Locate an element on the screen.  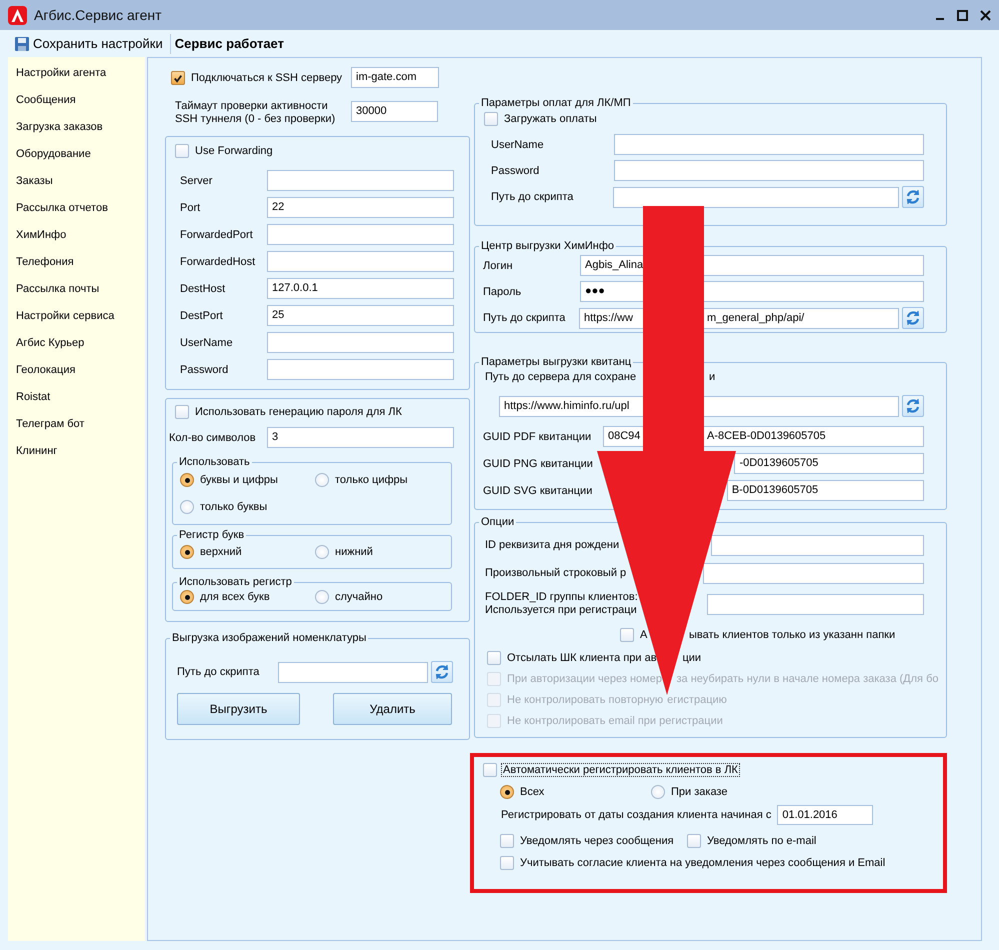
text-field: 01.01.2016 is located at coordinates (825, 815).